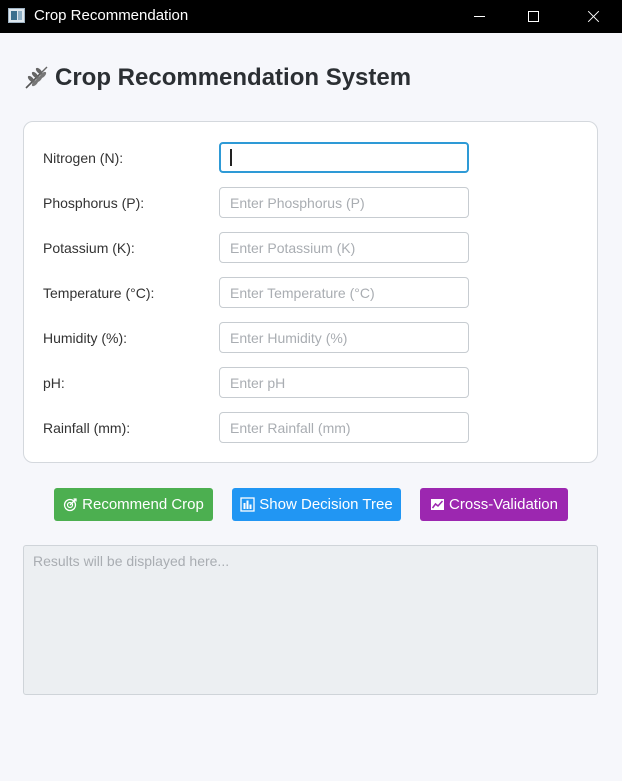 The width and height of the screenshot is (622, 781). I want to click on form-row-rainfall: Rainfall (mm):, so click(310, 428).